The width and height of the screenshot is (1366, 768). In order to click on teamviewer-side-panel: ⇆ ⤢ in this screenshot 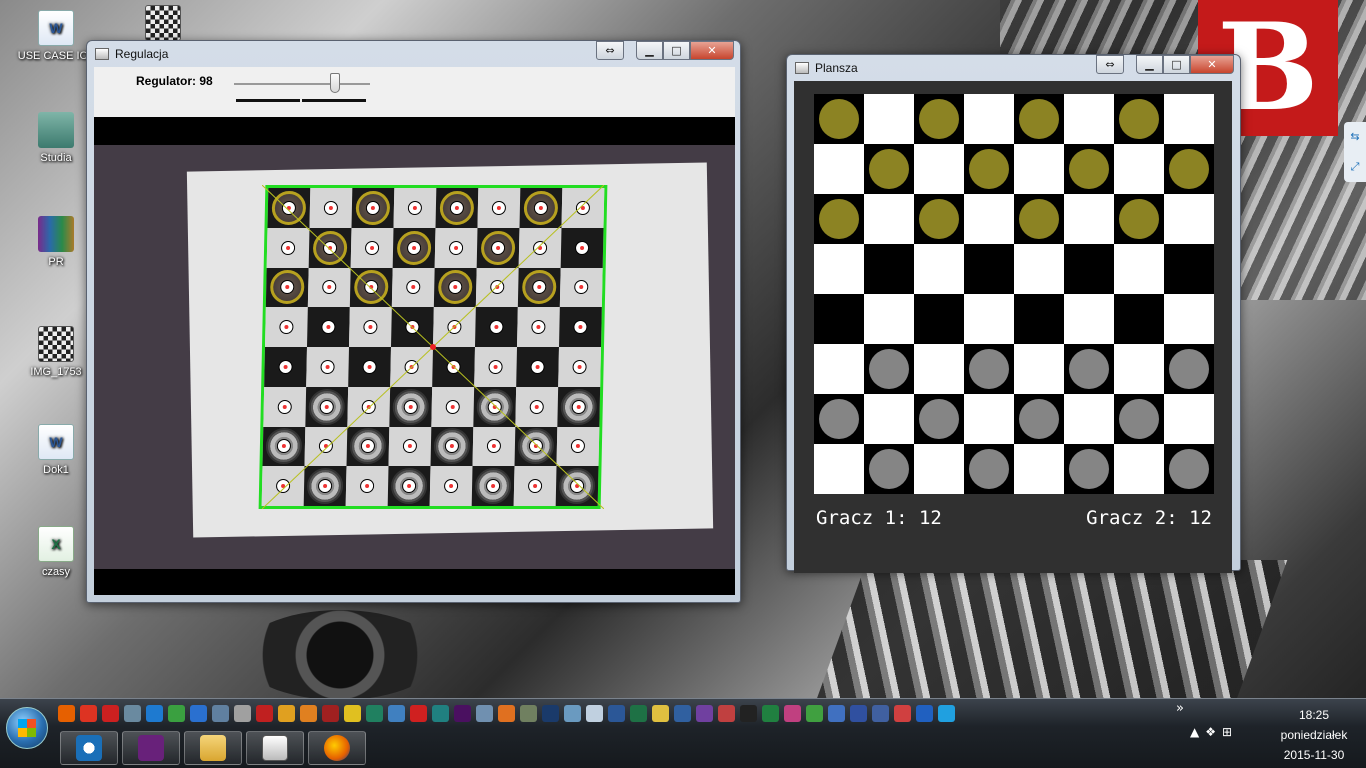, I will do `click(1355, 152)`.